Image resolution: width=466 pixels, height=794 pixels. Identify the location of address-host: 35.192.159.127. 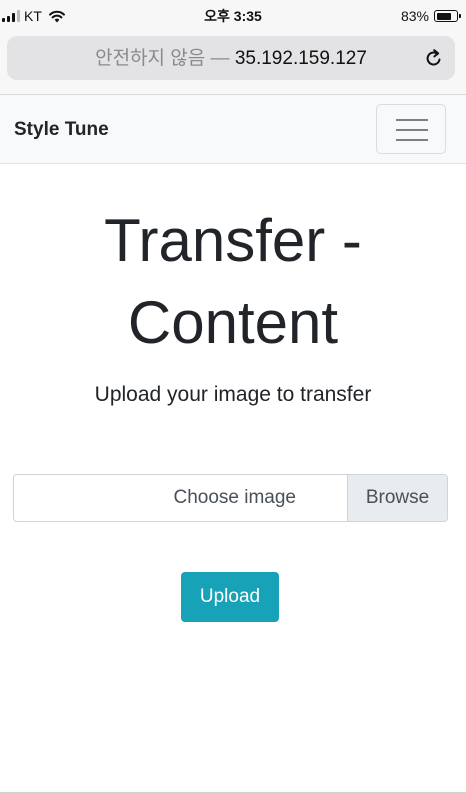
(300, 58).